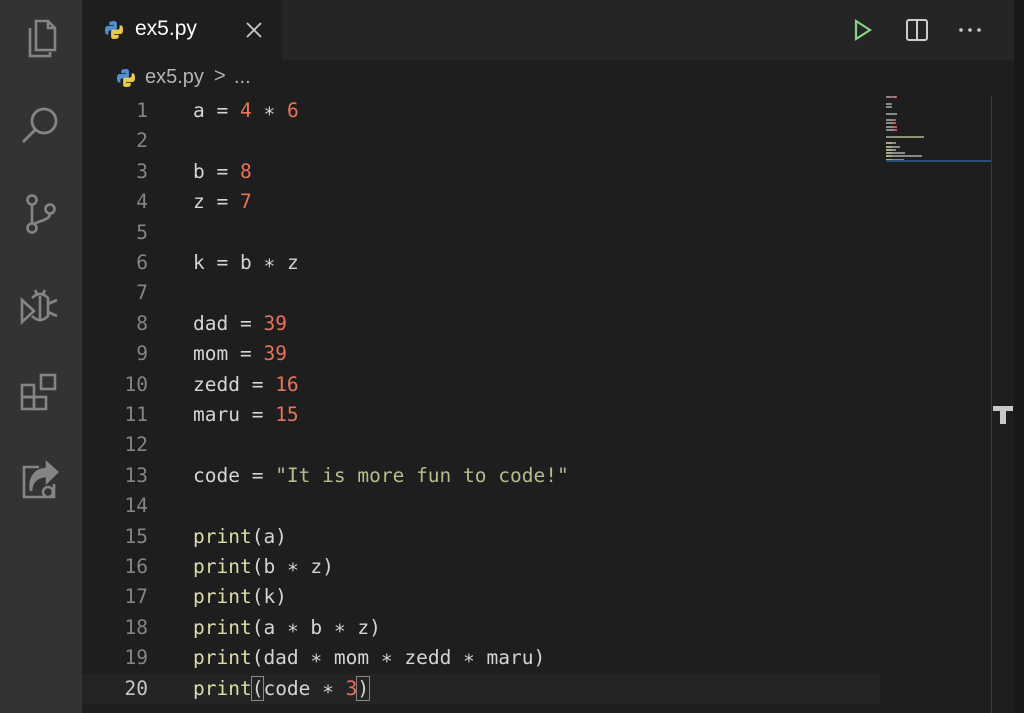 The image size is (1024, 713). What do you see at coordinates (862, 30) in the screenshot?
I see `run-icon` at bounding box center [862, 30].